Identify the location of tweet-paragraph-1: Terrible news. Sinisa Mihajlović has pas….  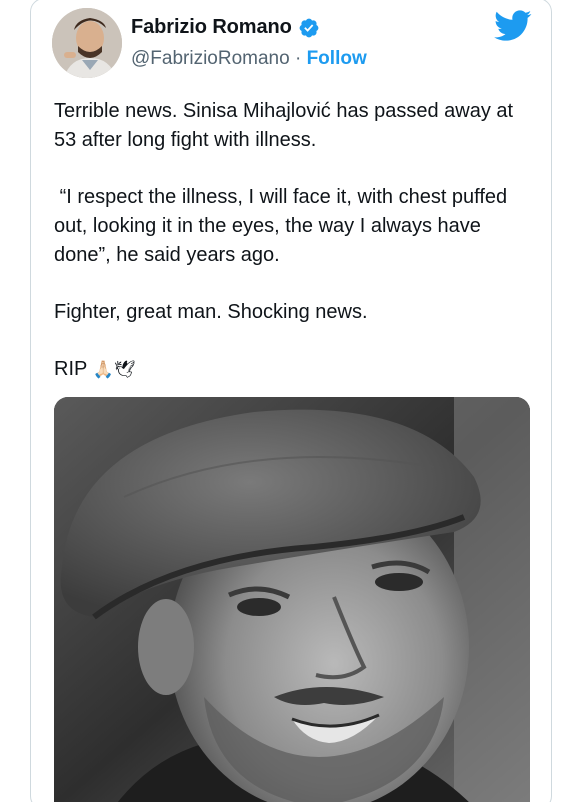
(286, 125).